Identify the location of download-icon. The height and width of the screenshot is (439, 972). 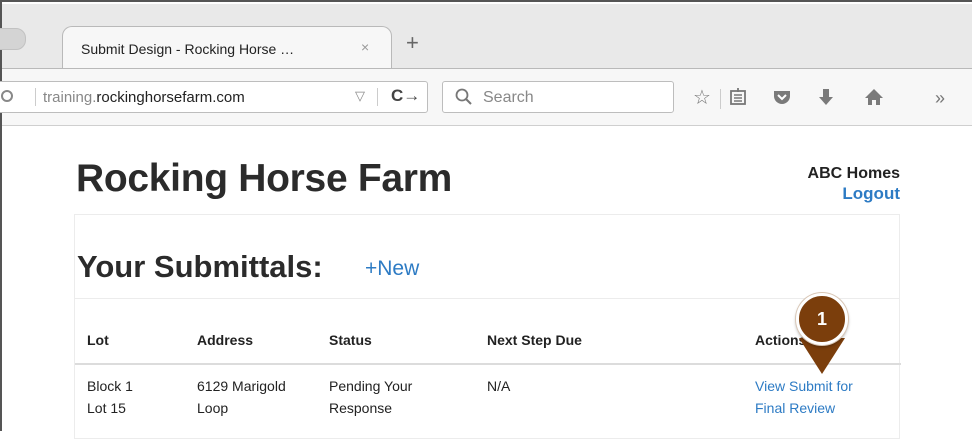
(826, 99).